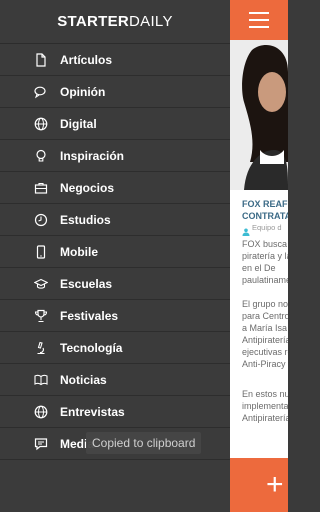 The width and height of the screenshot is (320, 512). Describe the element at coordinates (41, 220) in the screenshot. I see `clock-icon` at that location.